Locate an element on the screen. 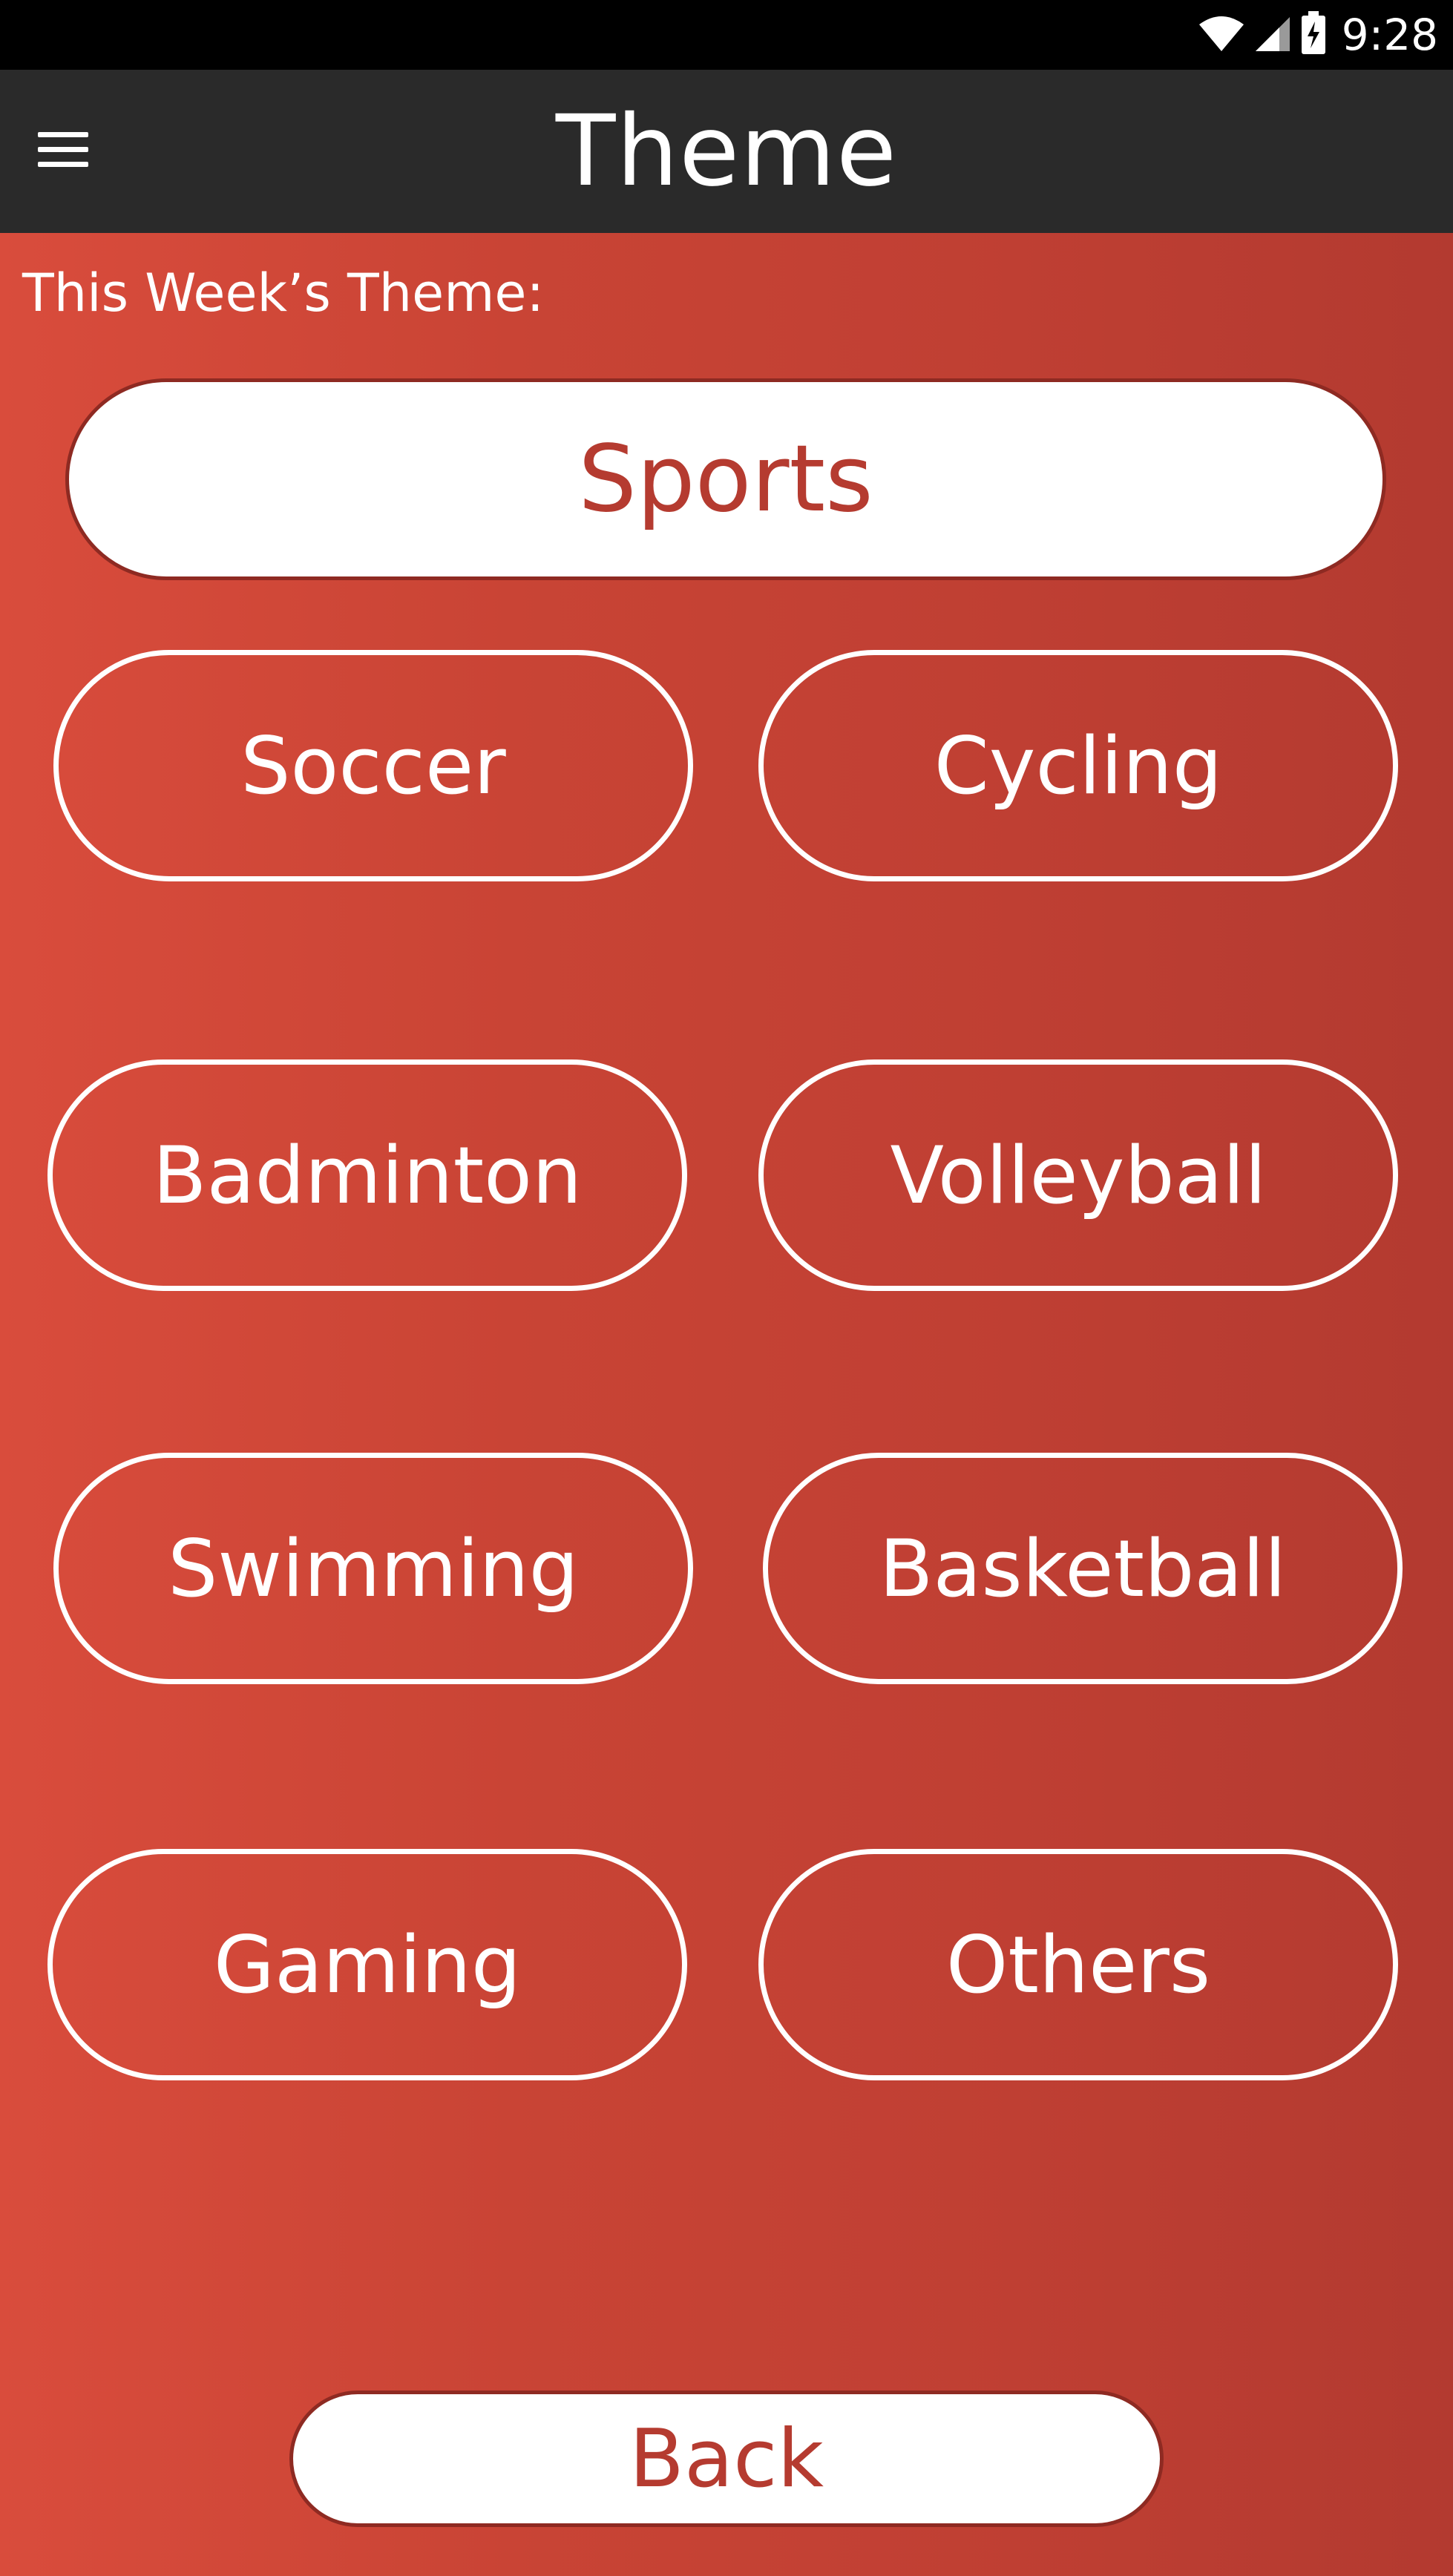  option-cycling-button: Cycling is located at coordinates (1078, 766).